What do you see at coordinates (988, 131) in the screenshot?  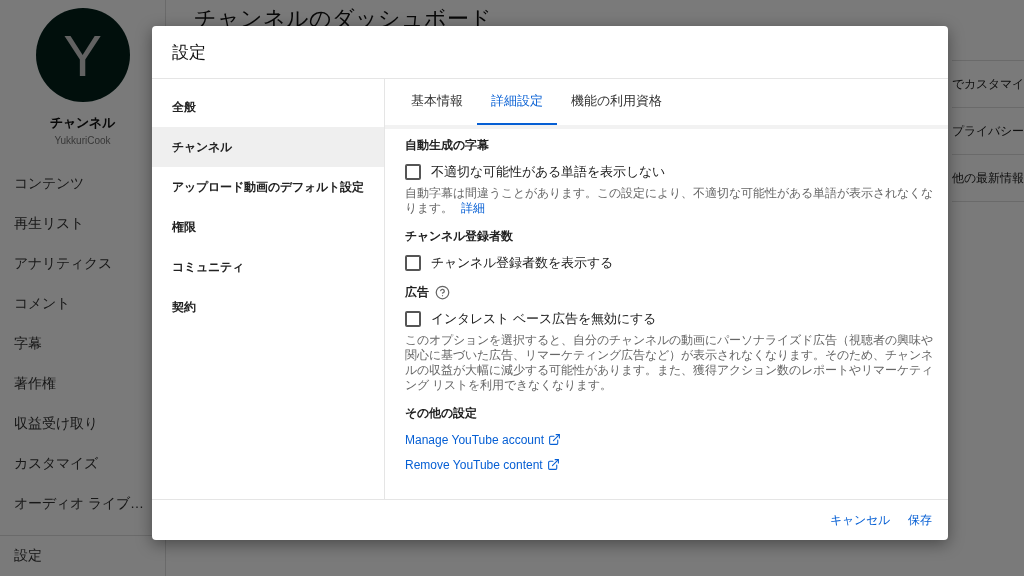 I see `card-text: プライバシー` at bounding box center [988, 131].